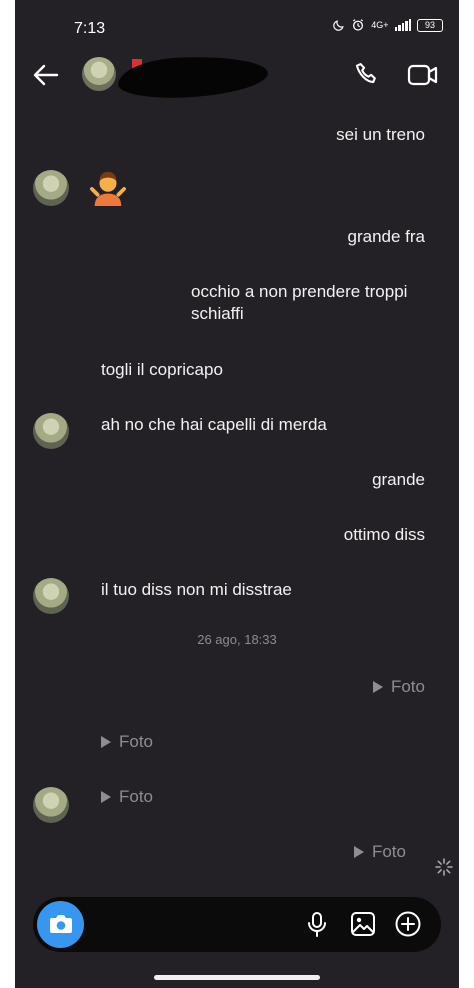 The width and height of the screenshot is (474, 988). What do you see at coordinates (444, 867) in the screenshot?
I see `loading-spinner-icon` at bounding box center [444, 867].